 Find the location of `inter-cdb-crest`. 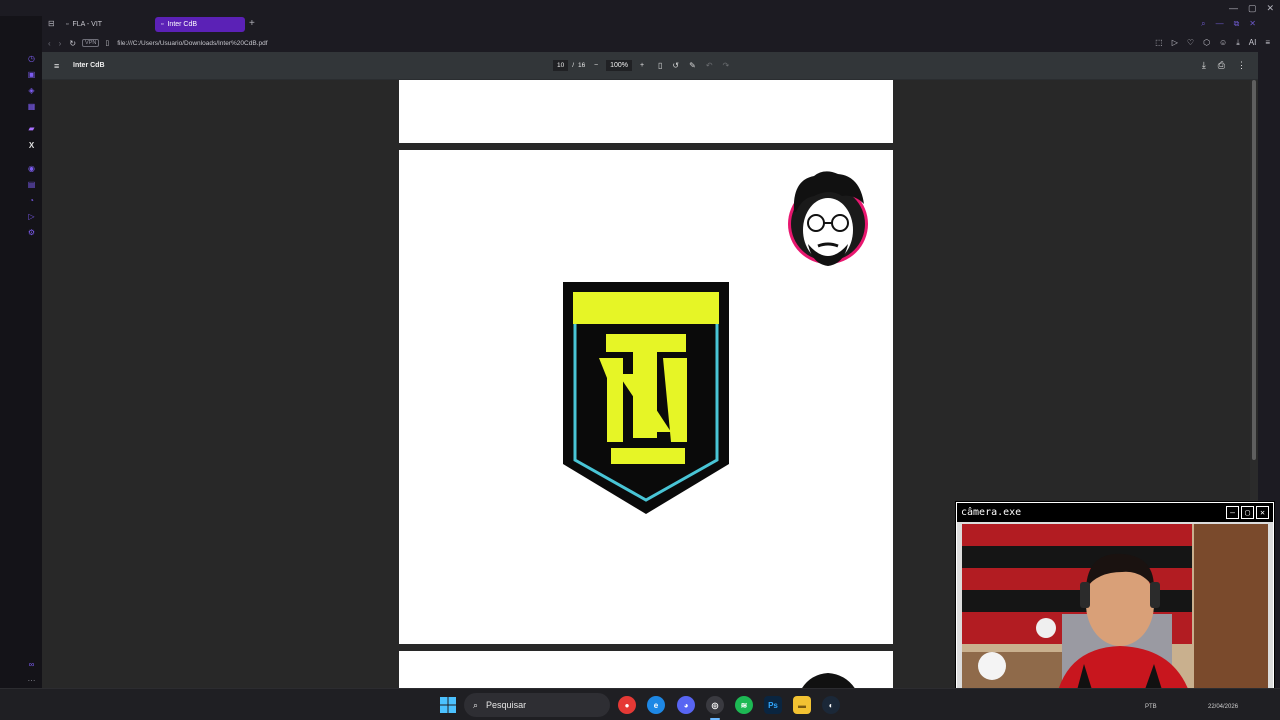

inter-cdb-crest is located at coordinates (646, 398).